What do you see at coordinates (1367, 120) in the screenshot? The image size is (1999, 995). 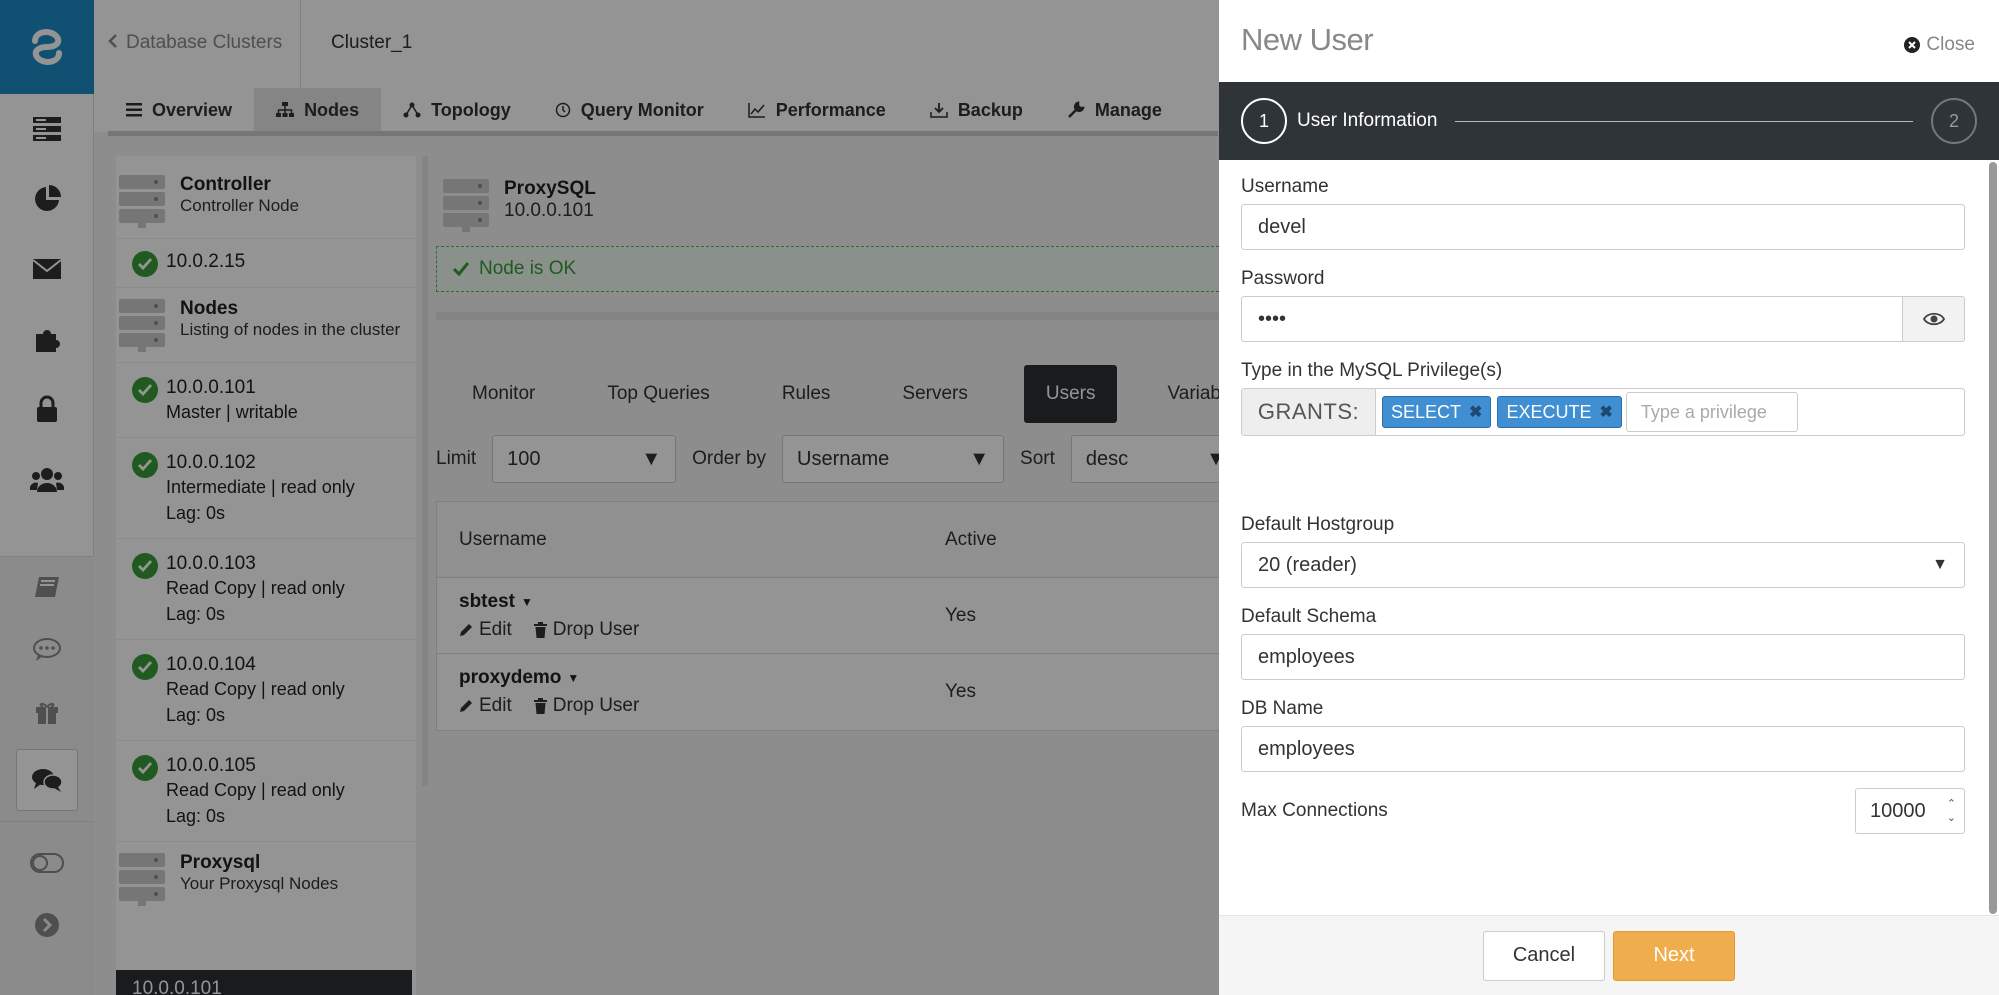 I see `step-1-label: User Information` at bounding box center [1367, 120].